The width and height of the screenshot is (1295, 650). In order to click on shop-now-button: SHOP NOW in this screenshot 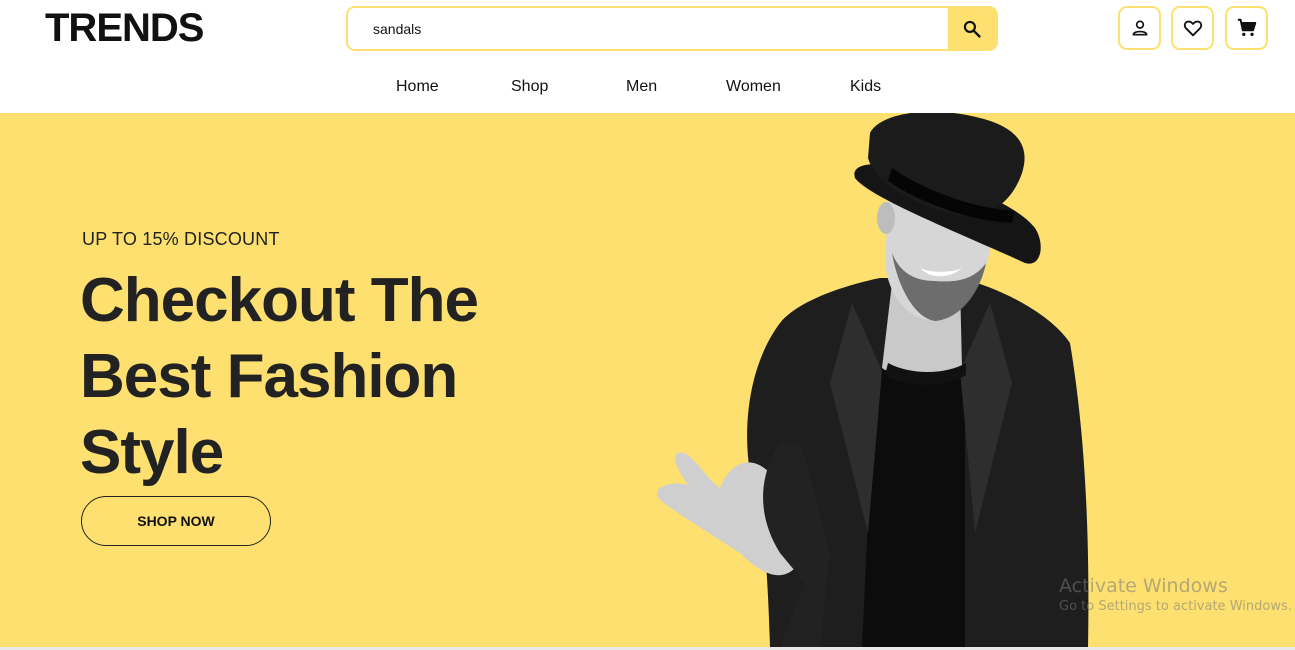, I will do `click(176, 521)`.